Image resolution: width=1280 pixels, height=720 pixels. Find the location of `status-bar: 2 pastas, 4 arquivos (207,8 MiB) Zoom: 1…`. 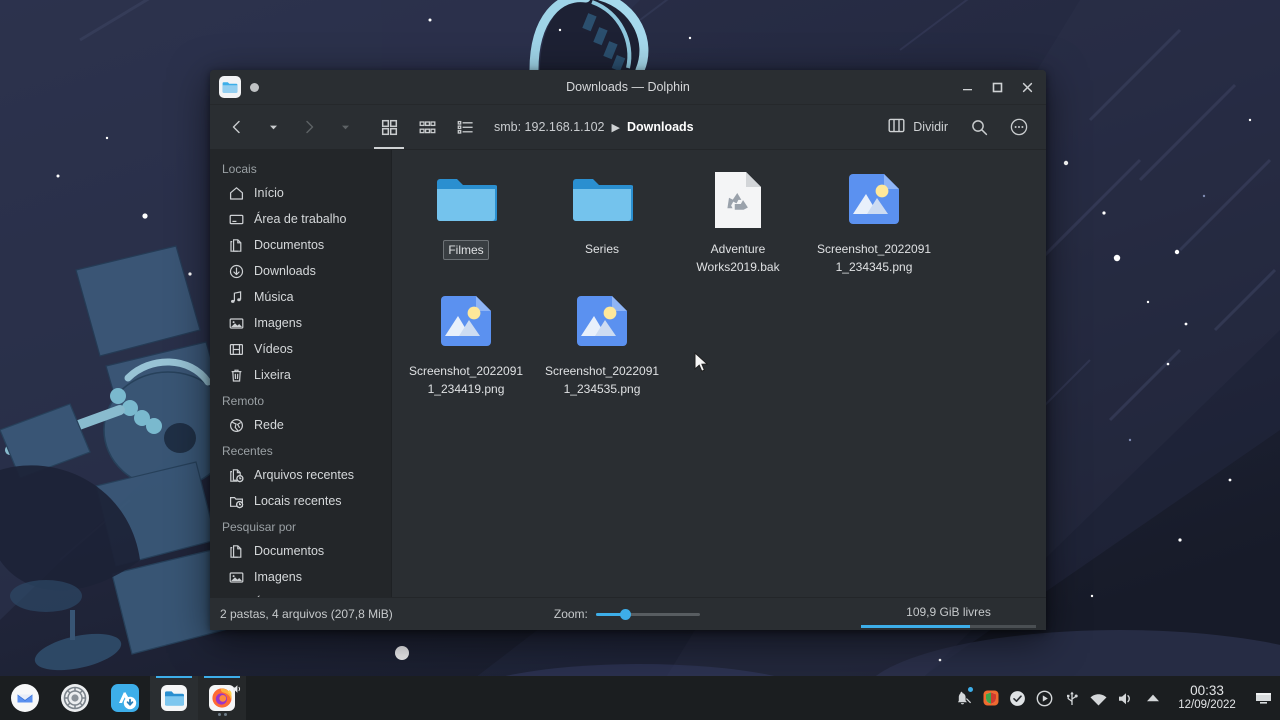

status-bar: 2 pastas, 4 arquivos (207,8 MiB) Zoom: 1… is located at coordinates (628, 613).